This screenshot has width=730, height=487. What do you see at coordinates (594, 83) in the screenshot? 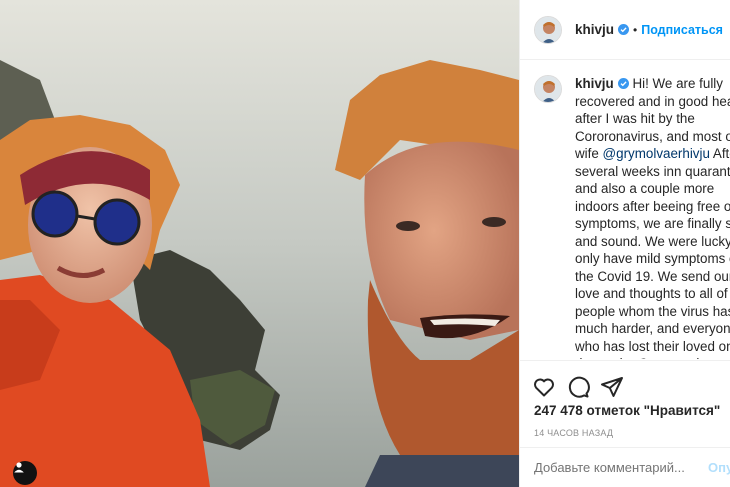
I see `caption-username: khivju` at bounding box center [594, 83].